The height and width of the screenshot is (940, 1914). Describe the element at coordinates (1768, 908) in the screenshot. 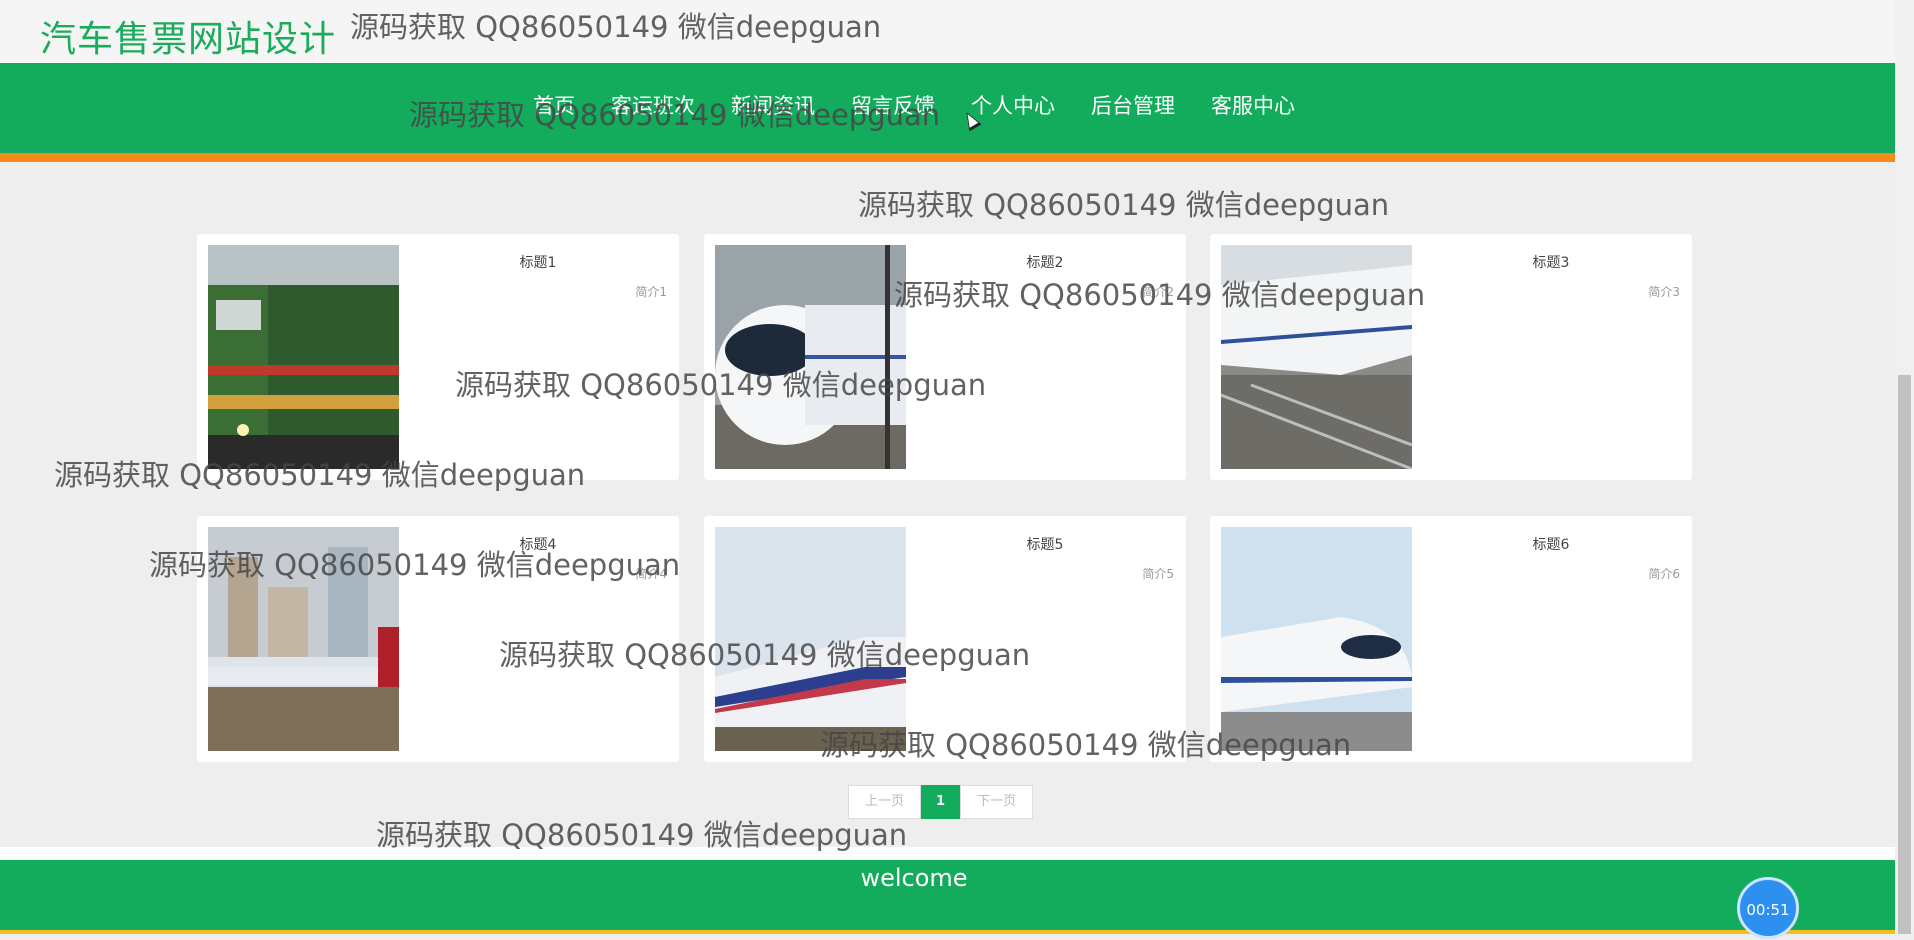

I see `timer-badge: 00:51` at that location.